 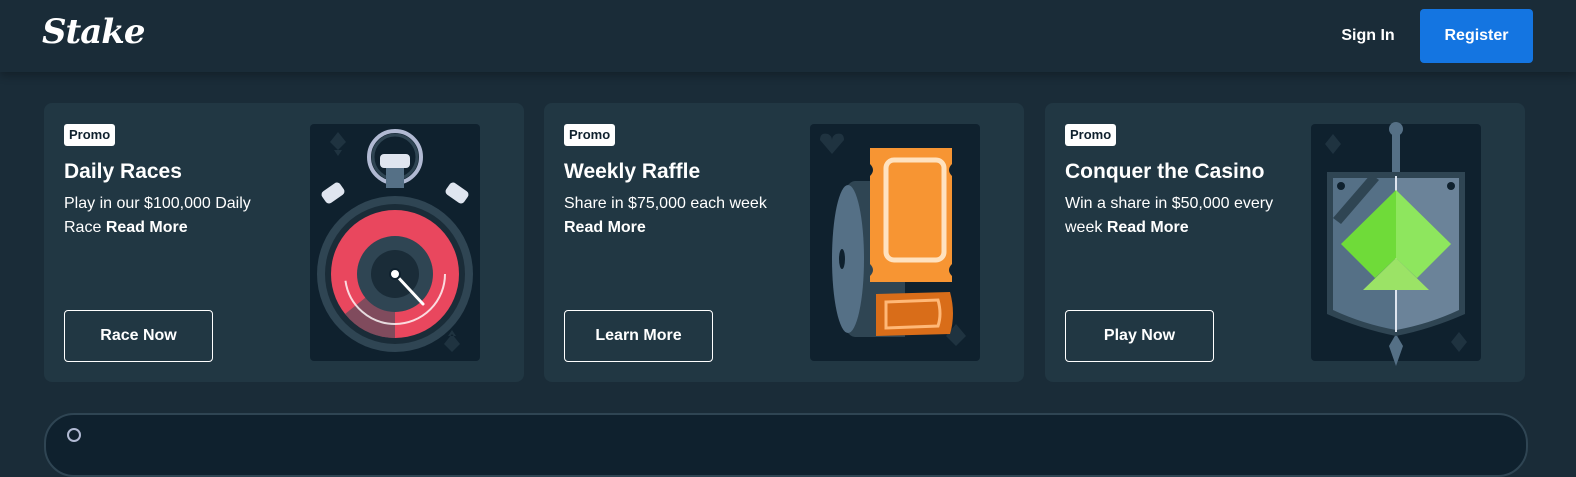 What do you see at coordinates (1165, 171) in the screenshot?
I see `promo-title: Conquer the Casino` at bounding box center [1165, 171].